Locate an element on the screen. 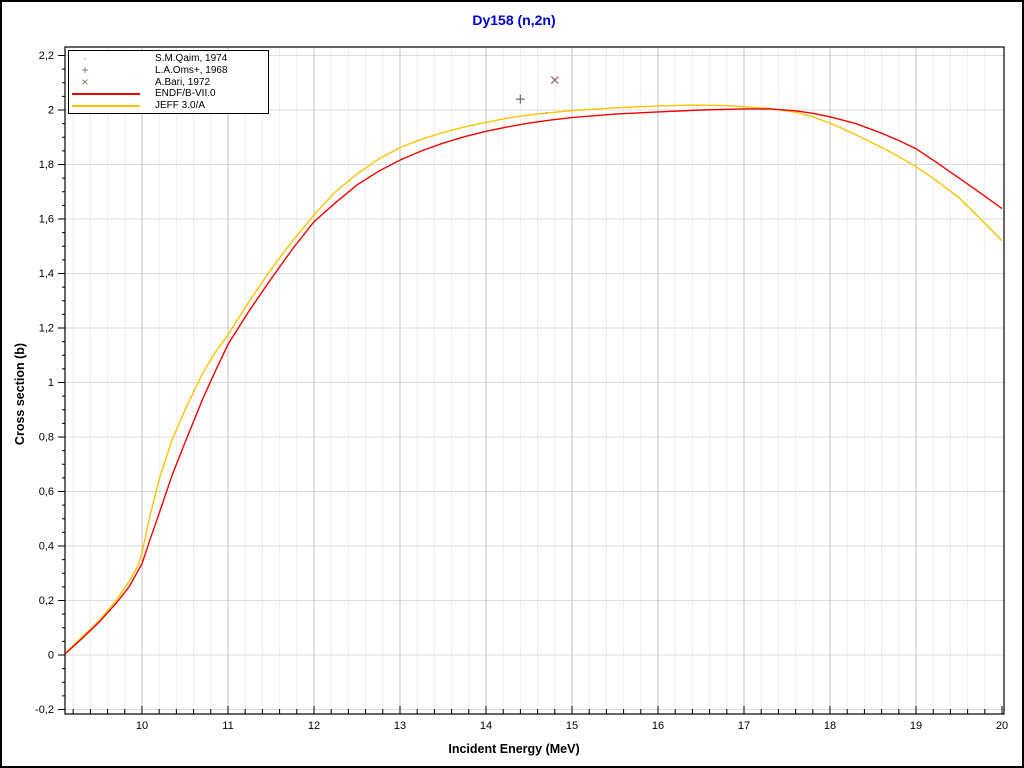 The width and height of the screenshot is (1024, 768). y-tick-label: 1,2 is located at coordinates (46, 329).